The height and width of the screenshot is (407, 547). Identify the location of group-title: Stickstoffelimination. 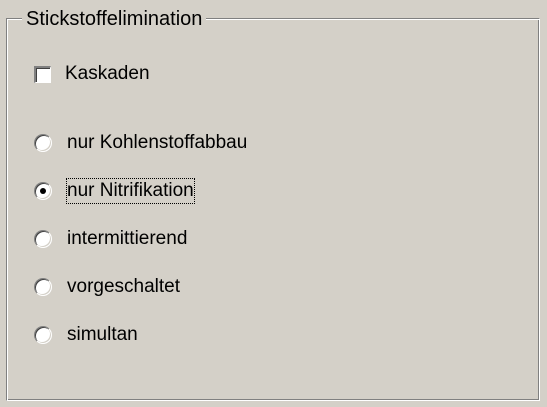
(114, 19).